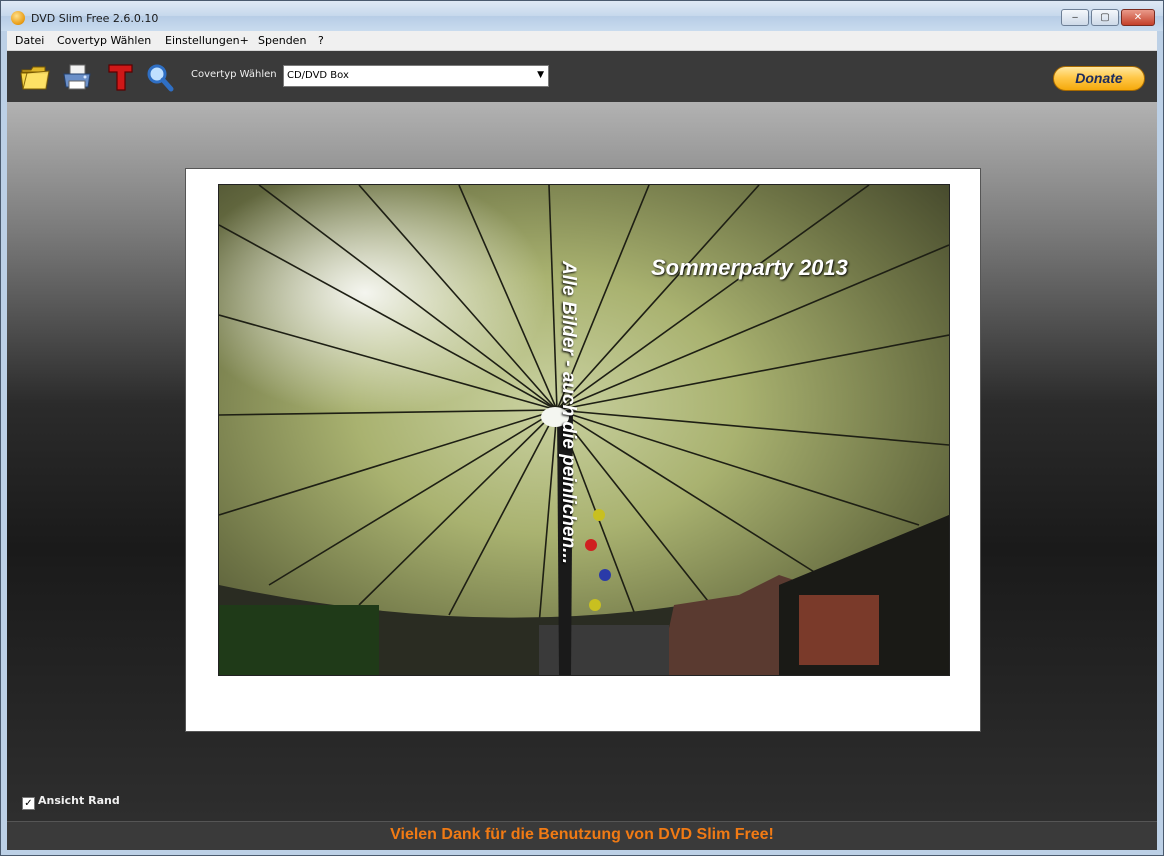 Image resolution: width=1164 pixels, height=856 pixels. Describe the element at coordinates (121, 77) in the screenshot. I see `text-icon` at that location.